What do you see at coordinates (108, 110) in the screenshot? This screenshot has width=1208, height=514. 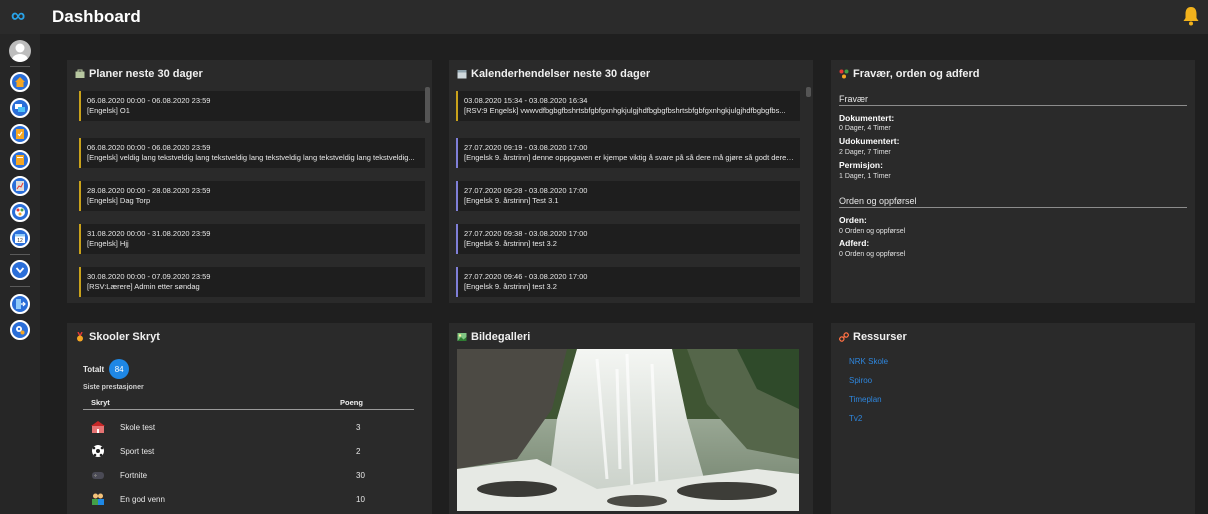 I see `event-text: [Engelsk] O1` at bounding box center [108, 110].